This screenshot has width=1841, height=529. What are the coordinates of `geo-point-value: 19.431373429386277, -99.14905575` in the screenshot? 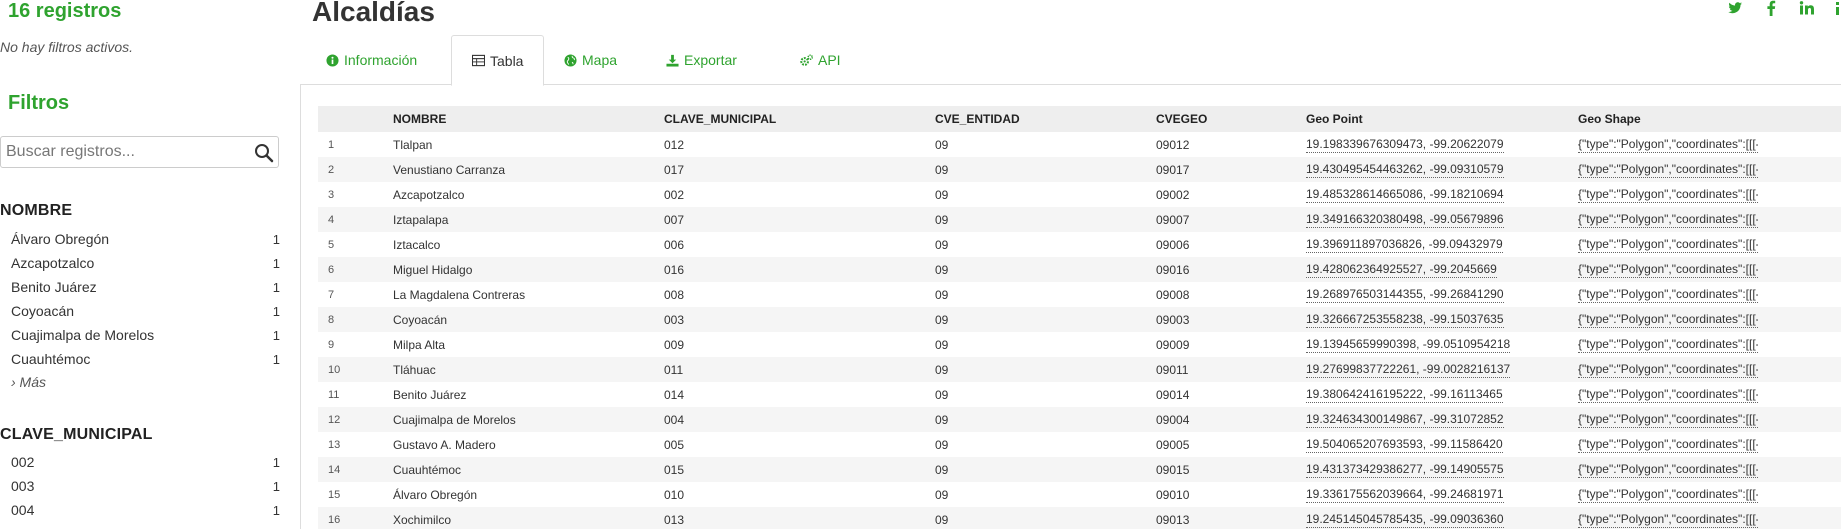 It's located at (1405, 470).